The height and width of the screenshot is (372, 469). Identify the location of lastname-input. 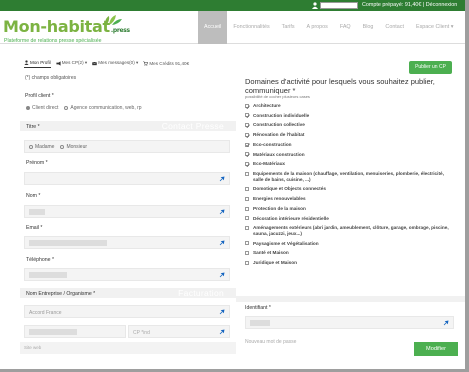
(127, 211).